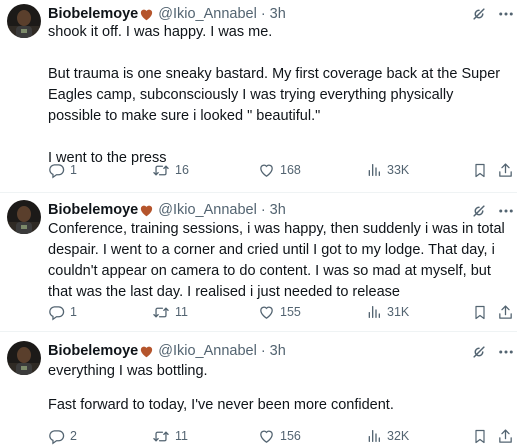 The image size is (517, 447). I want to click on action-bar: 1 16 168 33K, so click(282, 170).